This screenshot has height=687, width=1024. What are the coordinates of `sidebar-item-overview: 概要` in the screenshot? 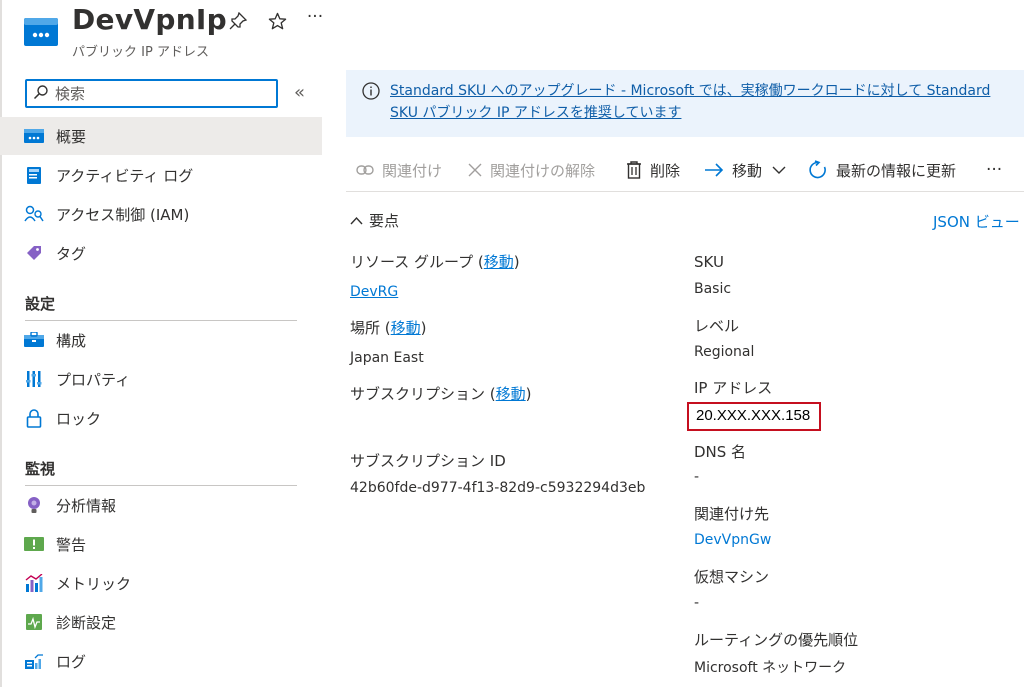 It's located at (161, 136).